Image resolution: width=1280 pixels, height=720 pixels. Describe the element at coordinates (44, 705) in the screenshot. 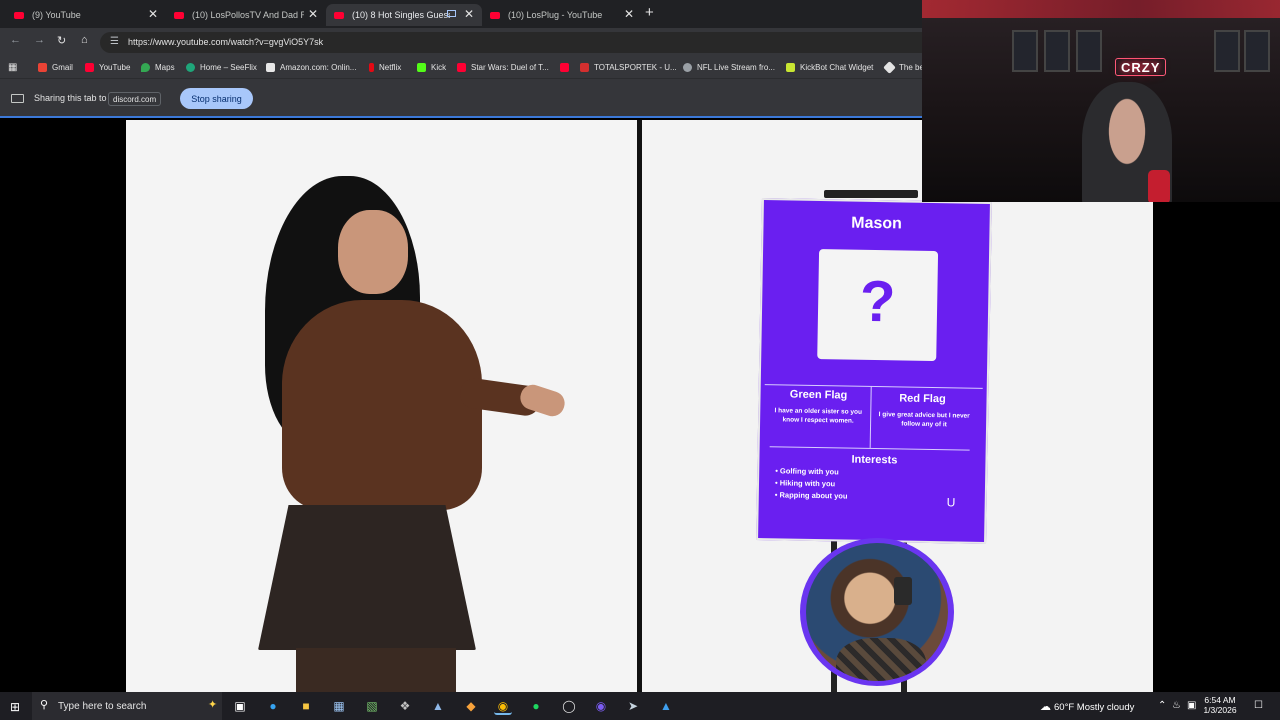

I see `search-icon: ⚲` at that location.